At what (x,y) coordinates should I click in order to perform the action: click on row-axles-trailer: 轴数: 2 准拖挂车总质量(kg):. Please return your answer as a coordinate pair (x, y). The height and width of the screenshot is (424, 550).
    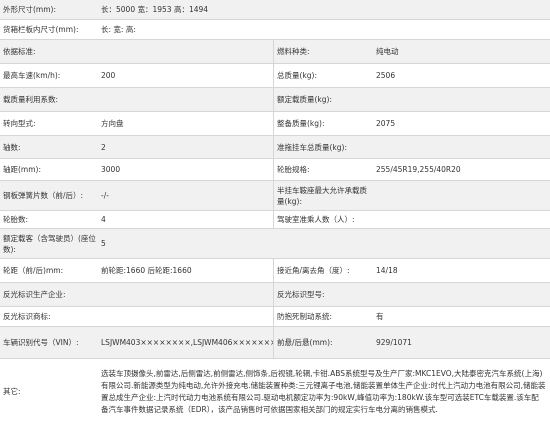
    Looking at the image, I should click on (275, 146).